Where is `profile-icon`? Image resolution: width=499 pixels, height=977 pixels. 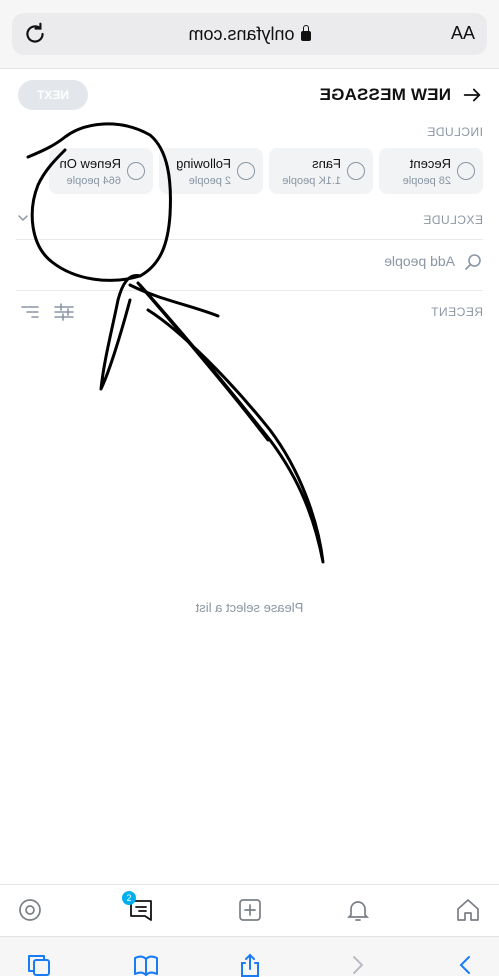
profile-icon is located at coordinates (30, 910).